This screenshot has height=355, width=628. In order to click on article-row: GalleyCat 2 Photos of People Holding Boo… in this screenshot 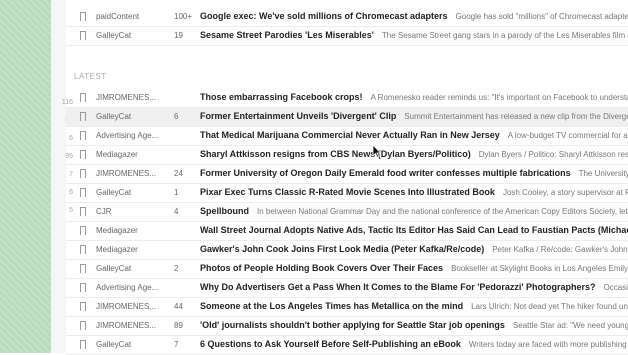, I will do `click(347, 269)`.